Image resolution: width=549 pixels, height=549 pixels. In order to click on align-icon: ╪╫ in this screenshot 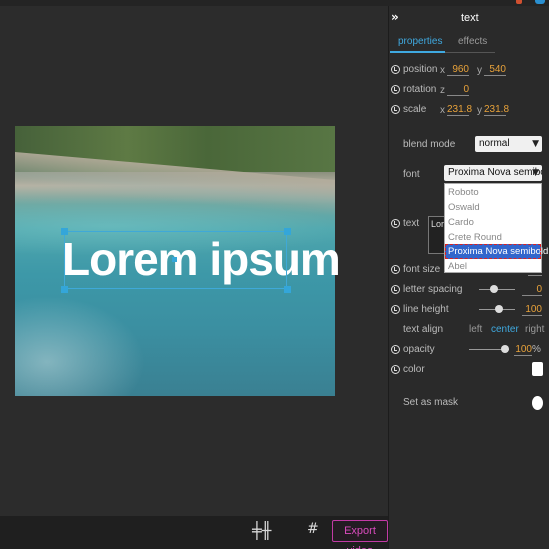, I will do `click(261, 530)`.